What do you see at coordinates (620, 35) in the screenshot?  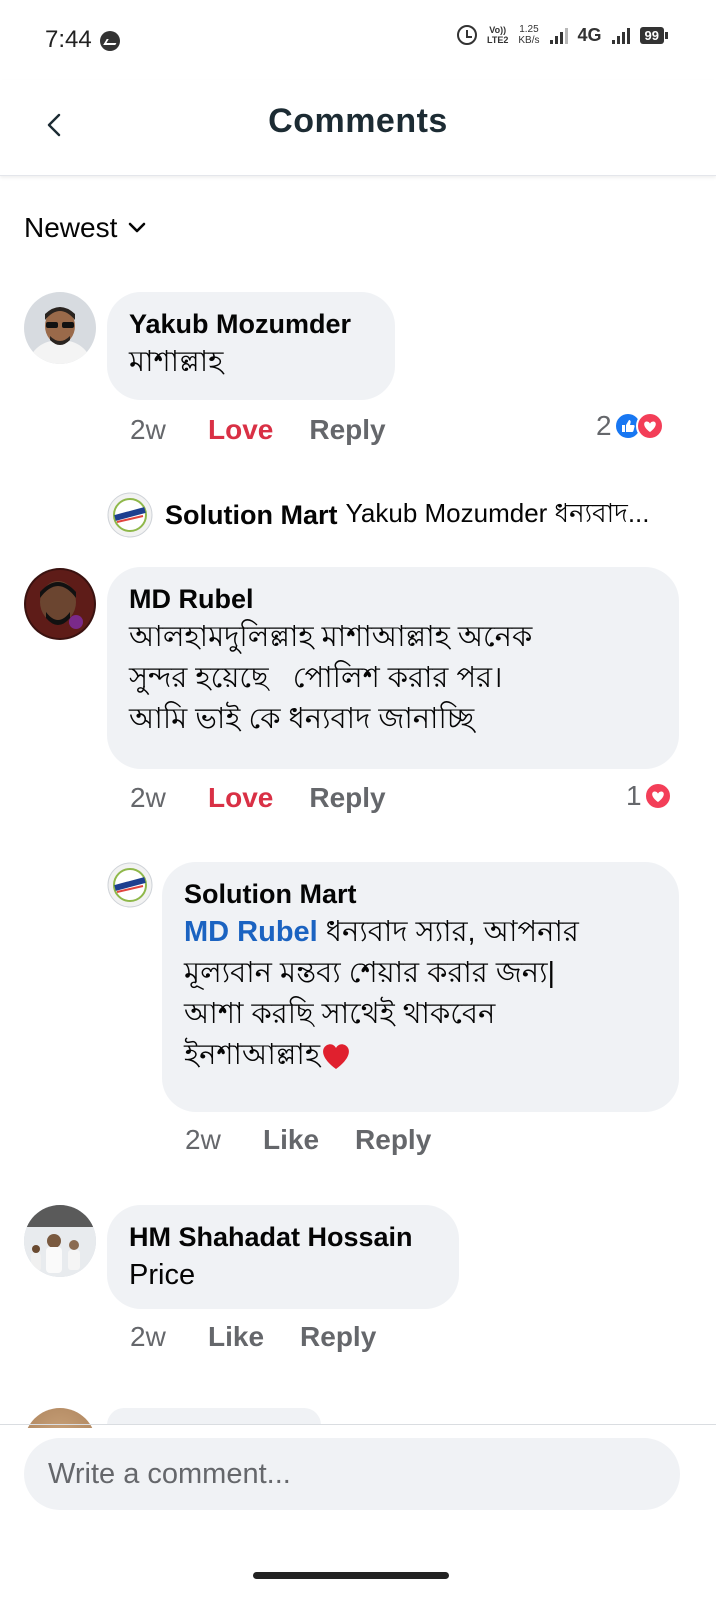 I see `signal-2-icon` at bounding box center [620, 35].